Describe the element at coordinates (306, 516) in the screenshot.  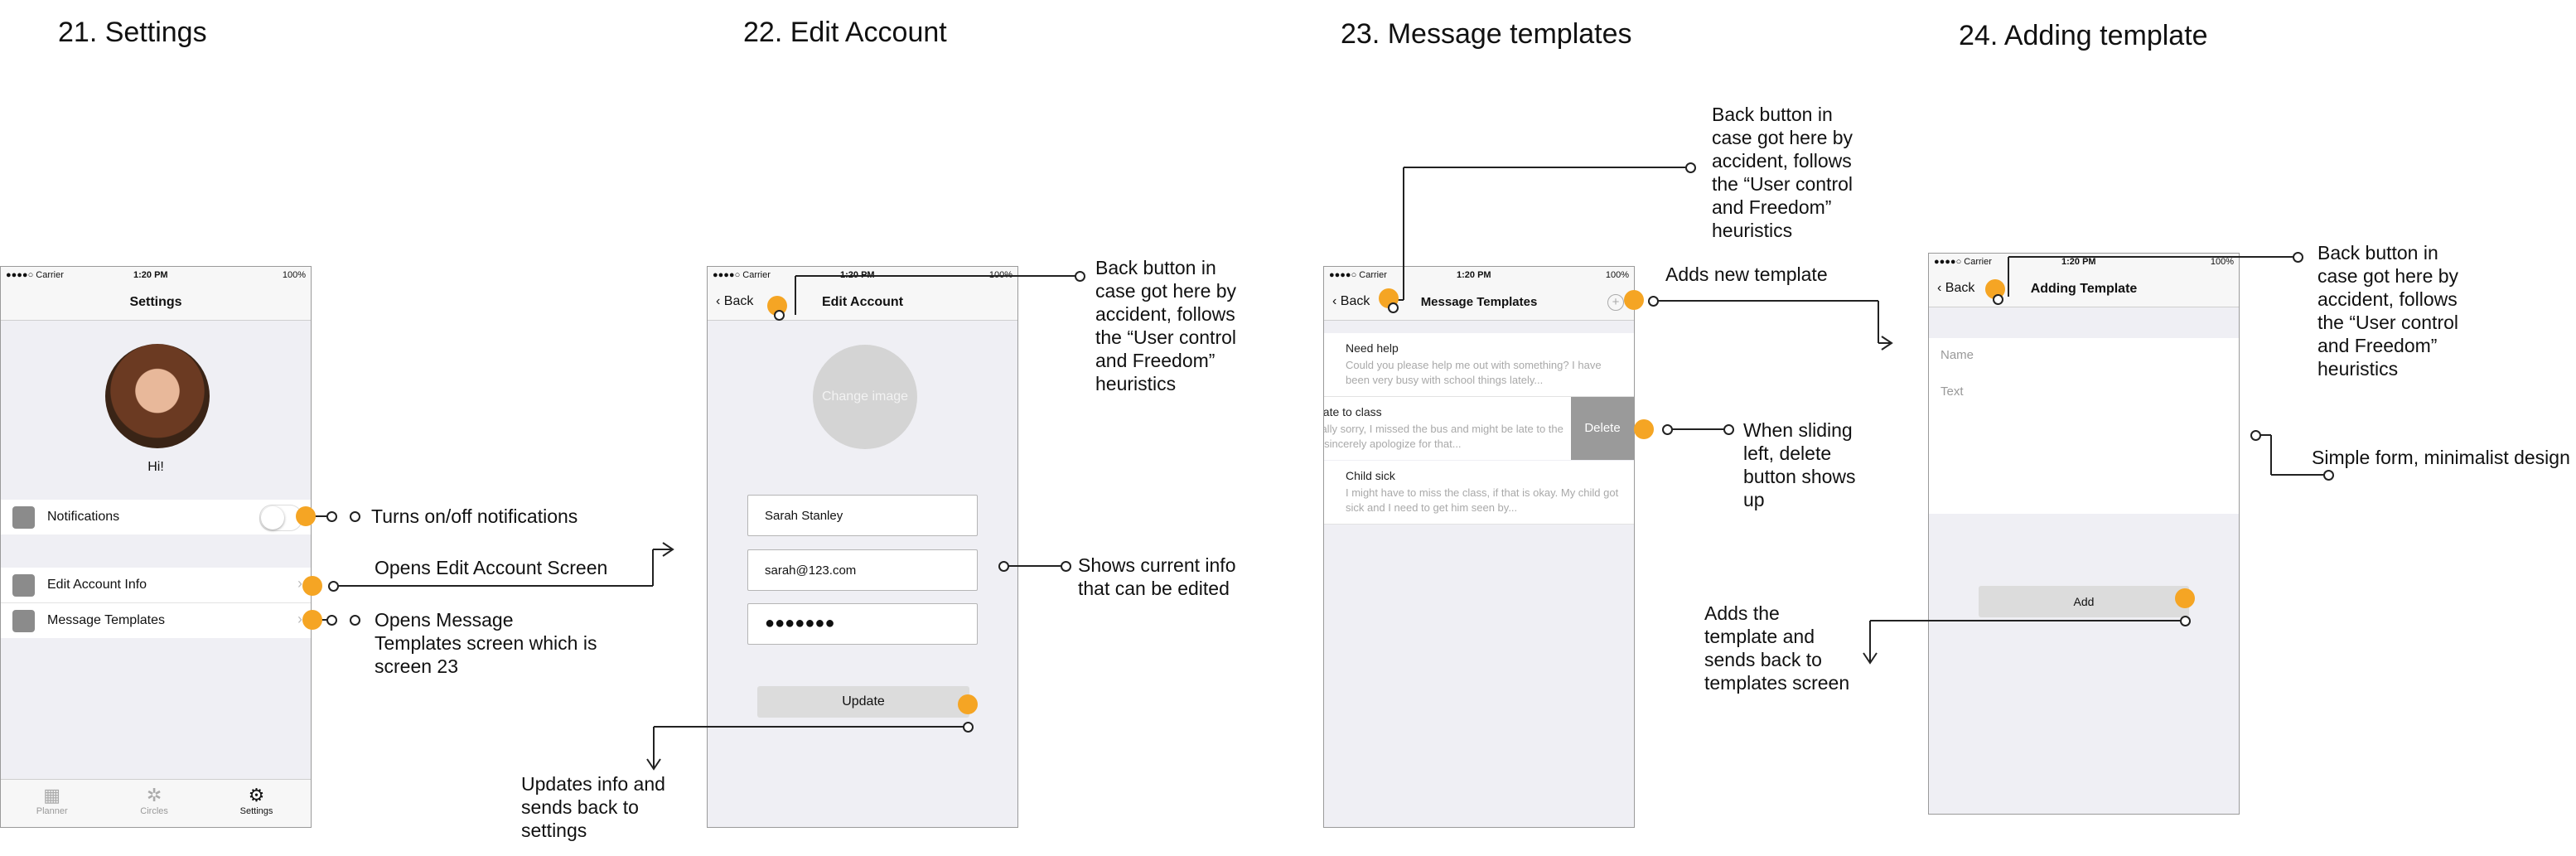
I see `marker-notifications` at that location.